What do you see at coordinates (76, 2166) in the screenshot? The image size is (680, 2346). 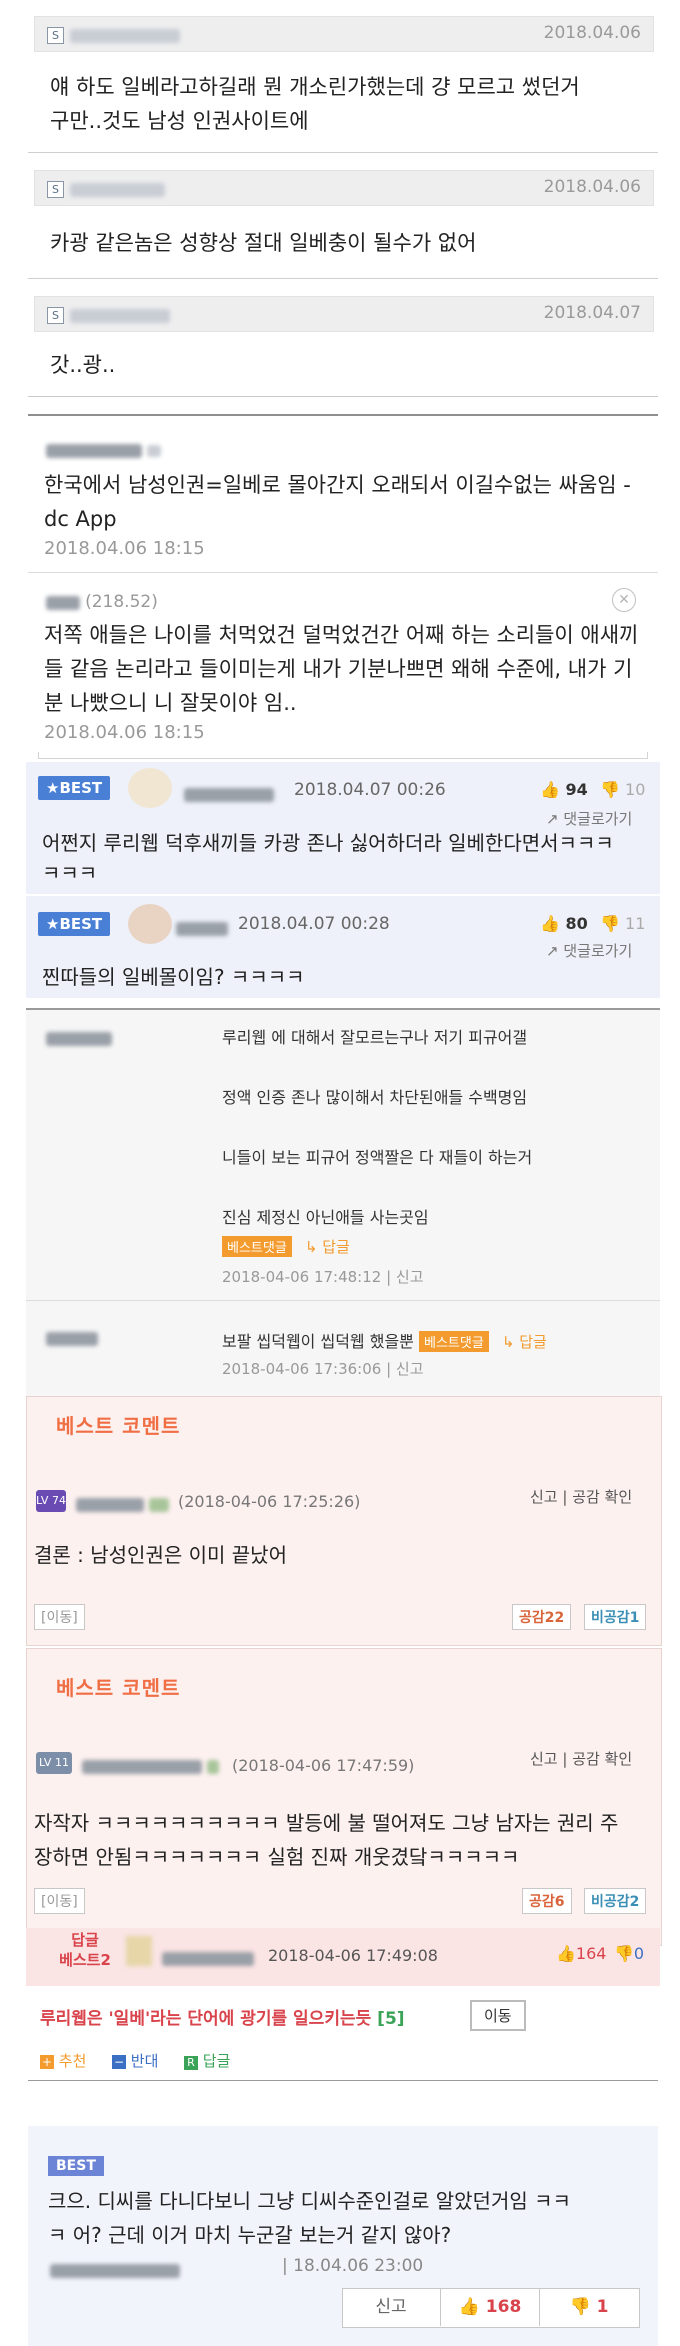 I see `best-badge: BEST` at bounding box center [76, 2166].